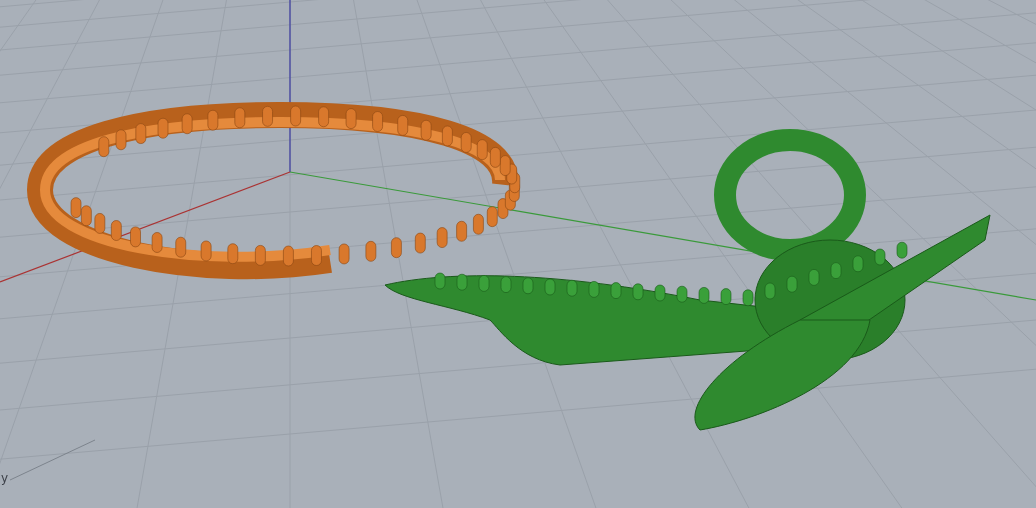 Image resolution: width=1036 pixels, height=508 pixels. I want to click on axis-label: y, so click(5, 478).